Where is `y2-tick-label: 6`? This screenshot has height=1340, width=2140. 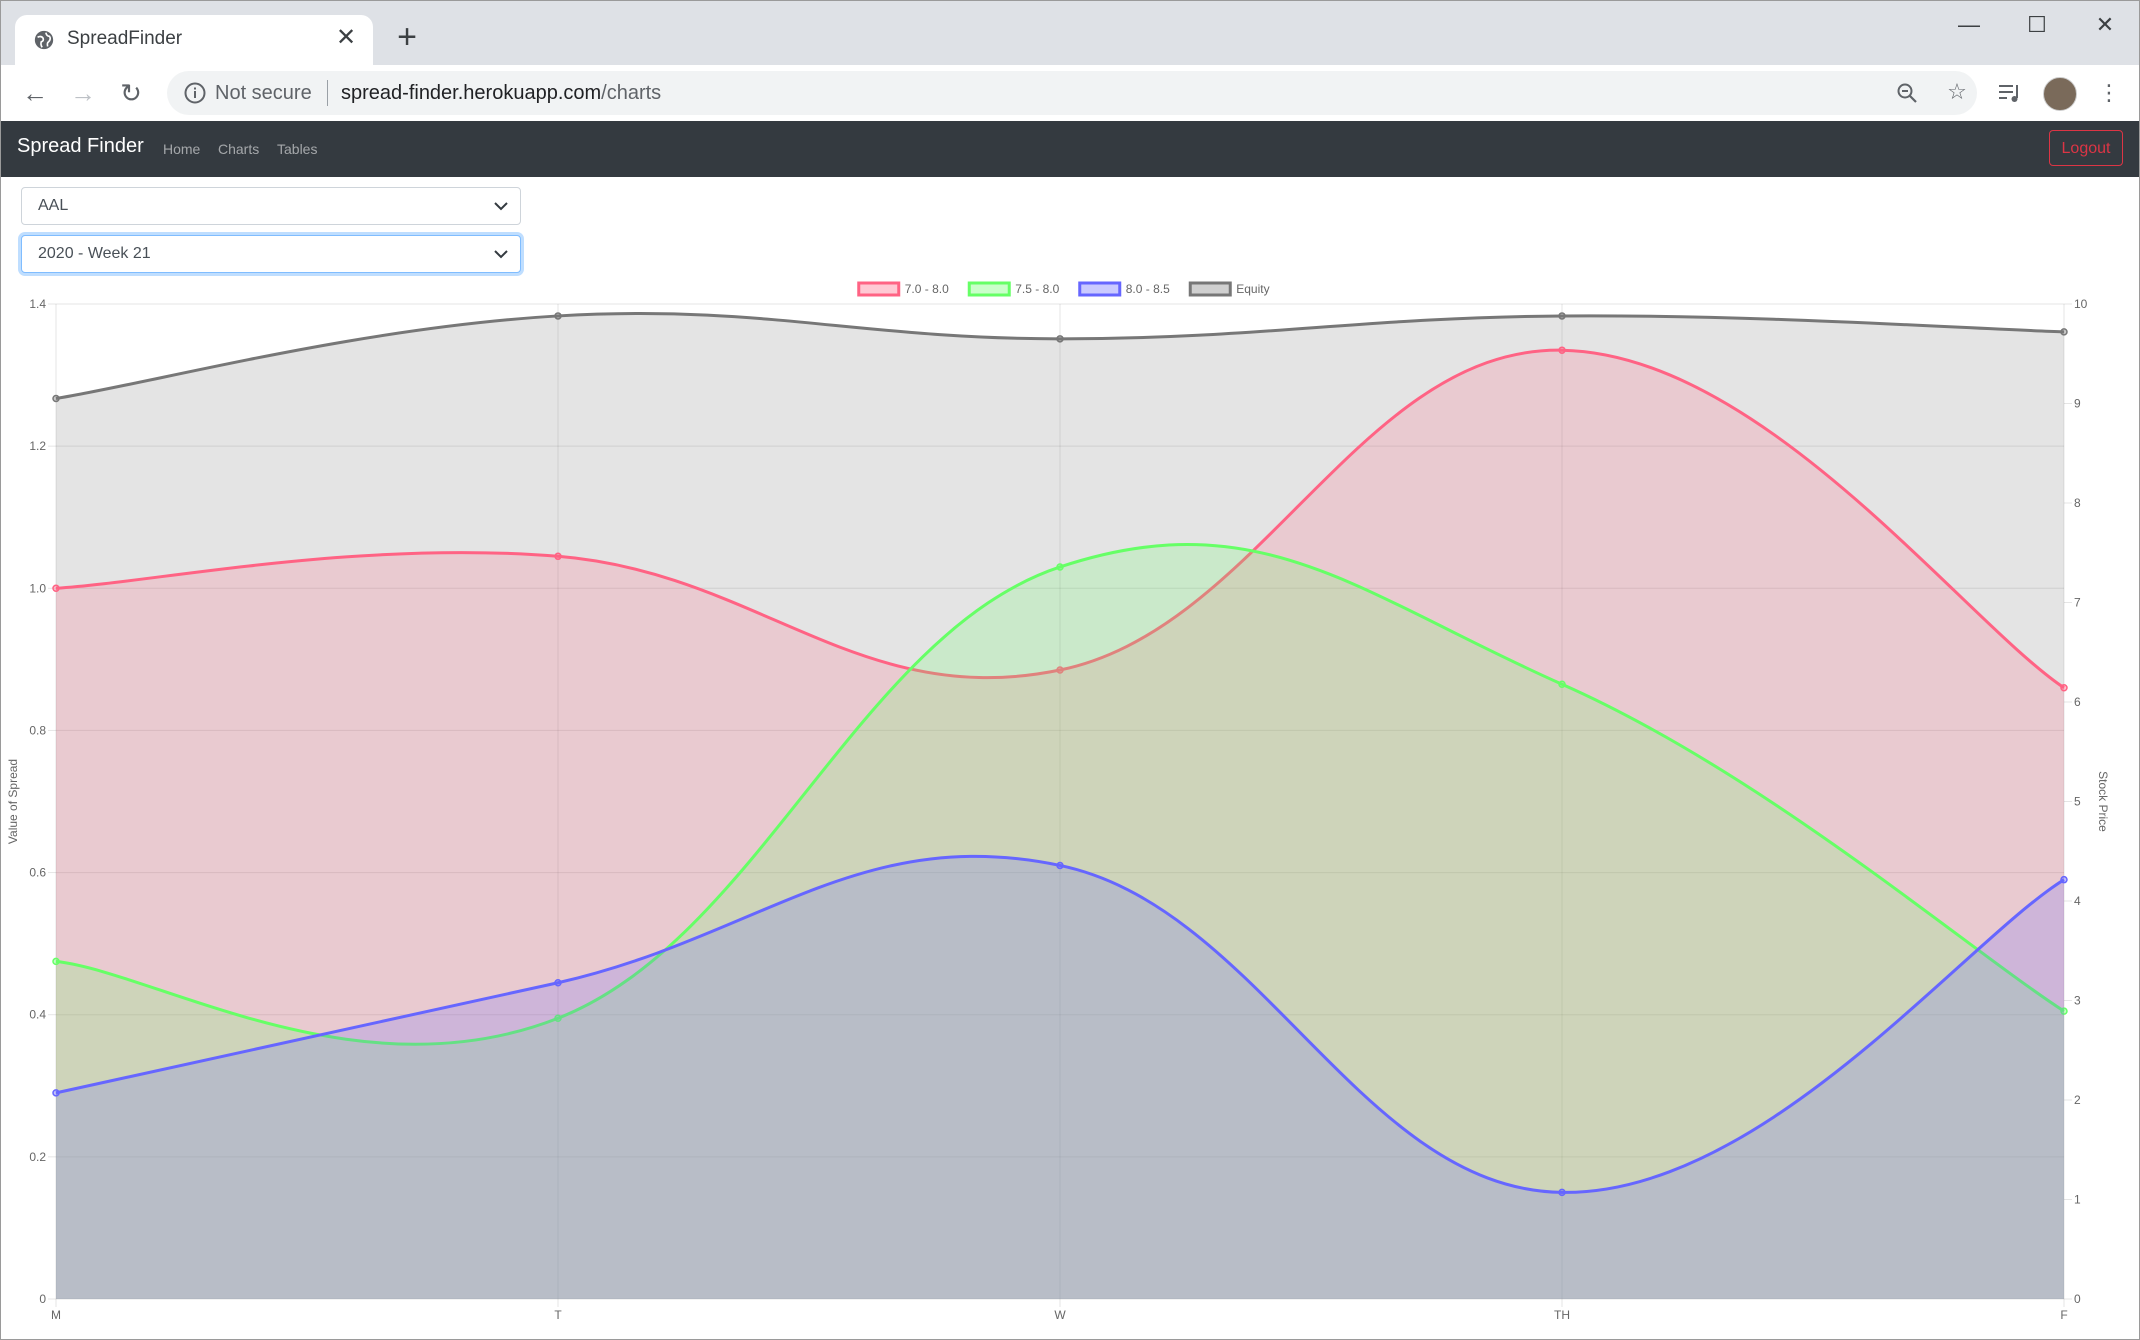 y2-tick-label: 6 is located at coordinates (2077, 702).